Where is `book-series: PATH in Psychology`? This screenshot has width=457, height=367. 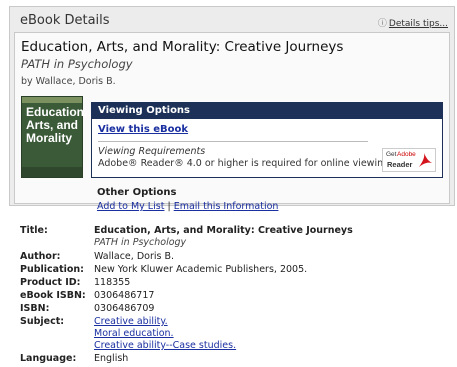 book-series: PATH in Psychology is located at coordinates (77, 64).